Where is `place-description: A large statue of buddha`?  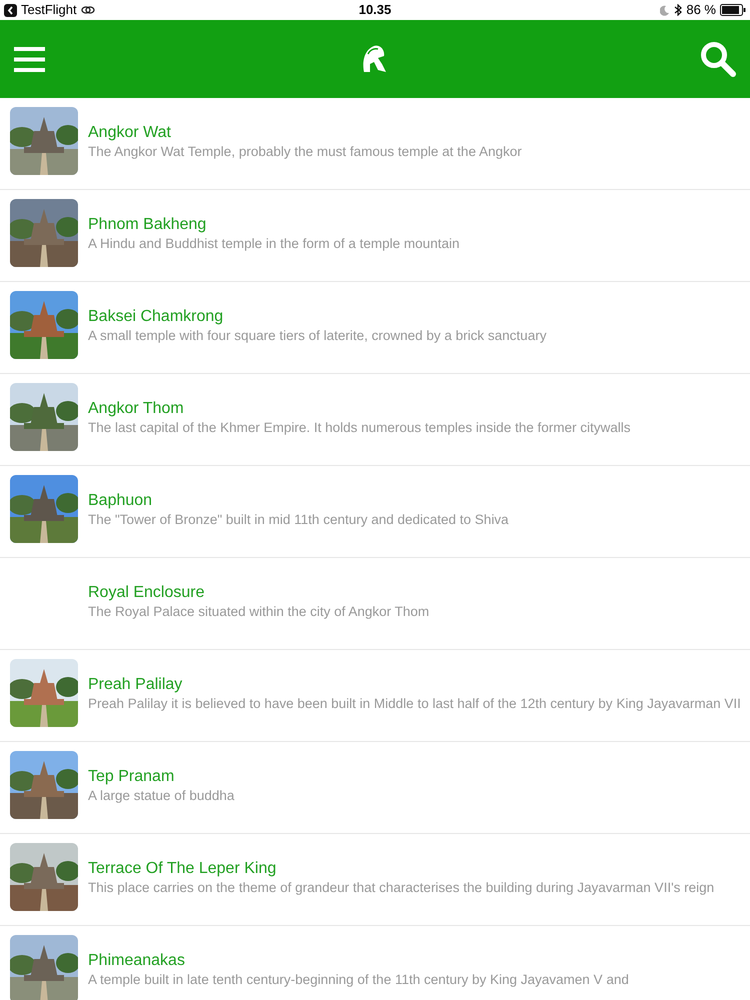 place-description: A large statue of buddha is located at coordinates (161, 796).